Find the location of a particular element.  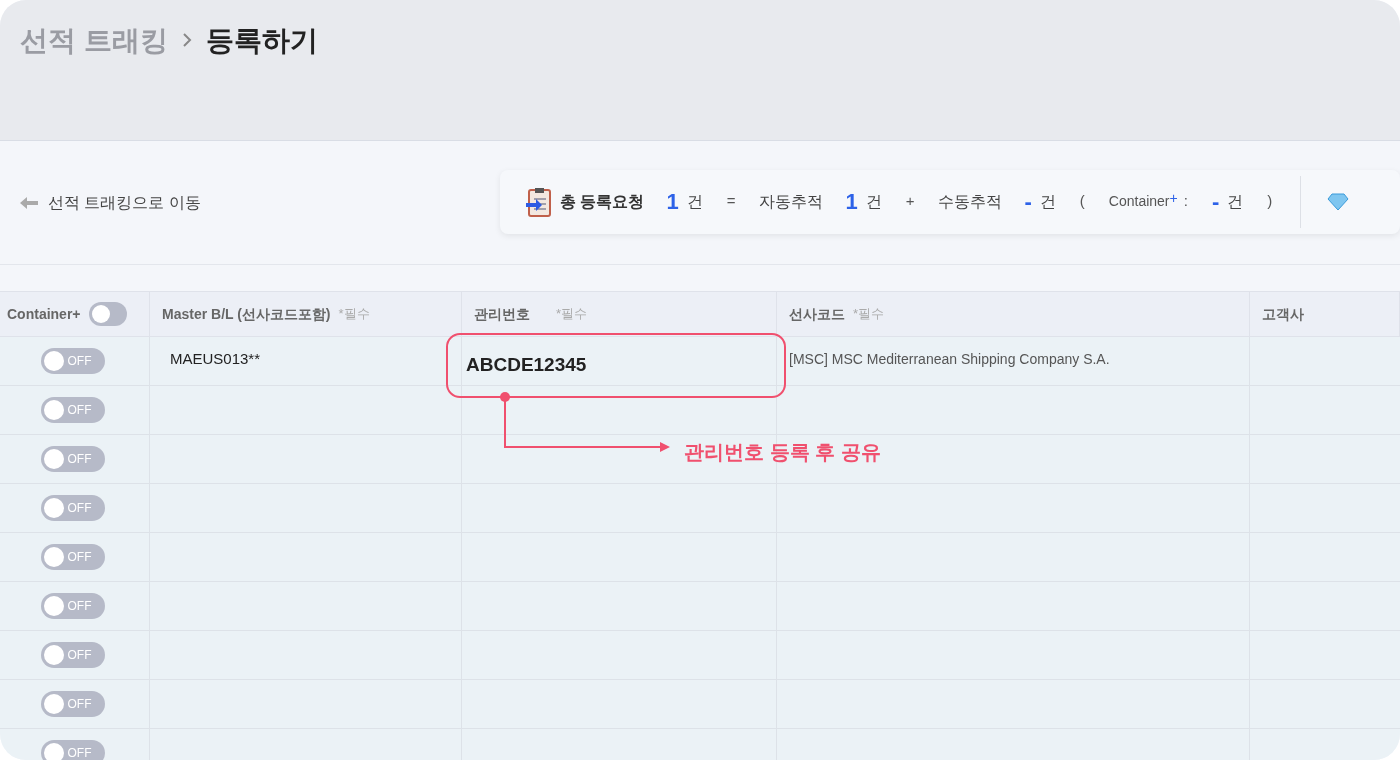

summary-operator: + is located at coordinates (910, 201).